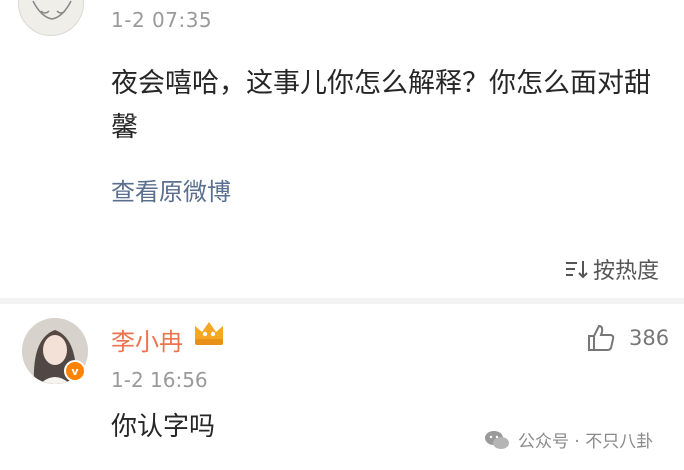  I want to click on sort-icon, so click(577, 270).